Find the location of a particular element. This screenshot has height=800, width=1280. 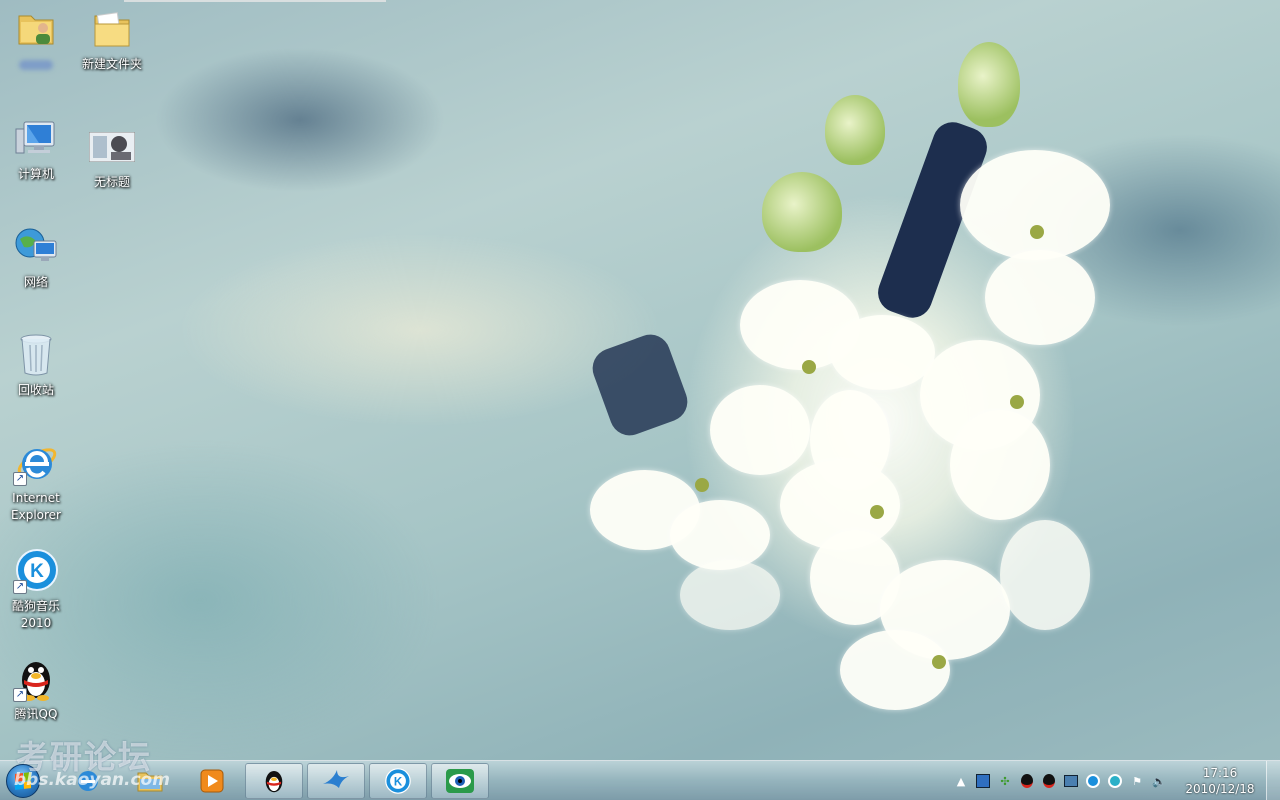

kugou-music-icon: K is located at coordinates (398, 781).